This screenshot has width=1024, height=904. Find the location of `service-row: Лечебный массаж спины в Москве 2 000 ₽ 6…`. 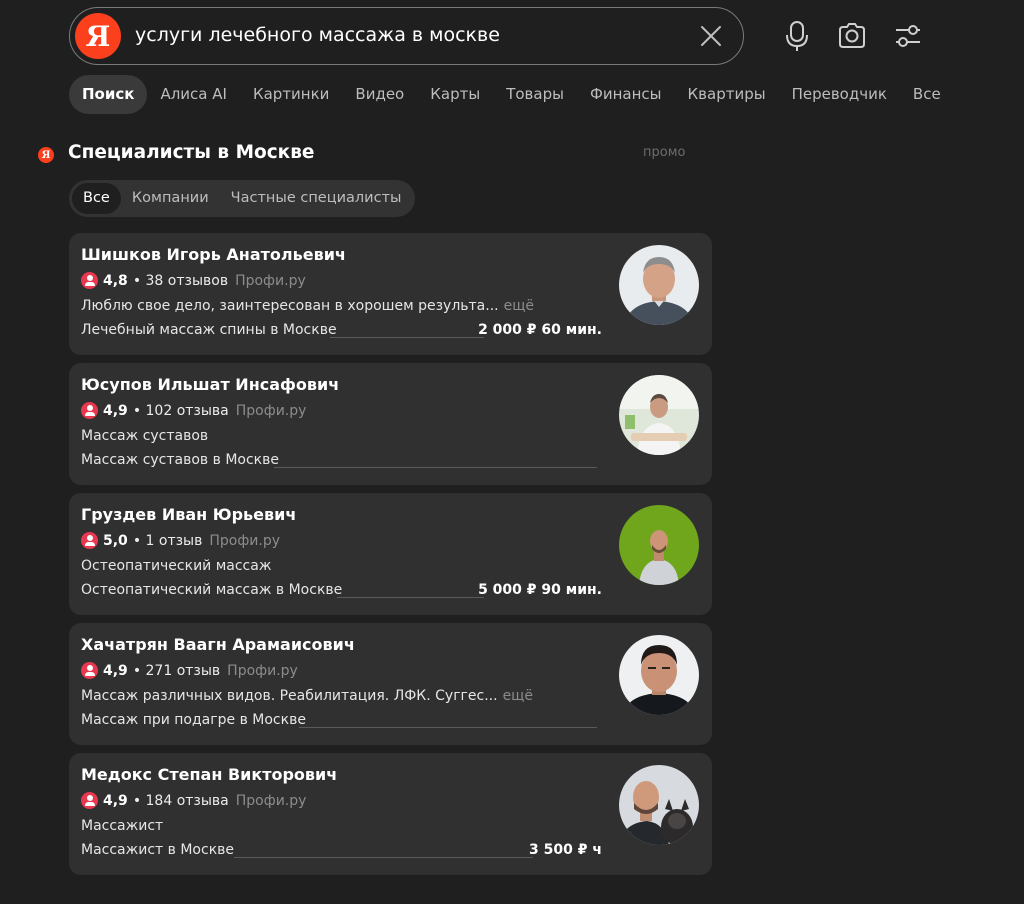

service-row: Лечебный массаж спины в Москве 2 000 ₽ 6… is located at coordinates (341, 331).